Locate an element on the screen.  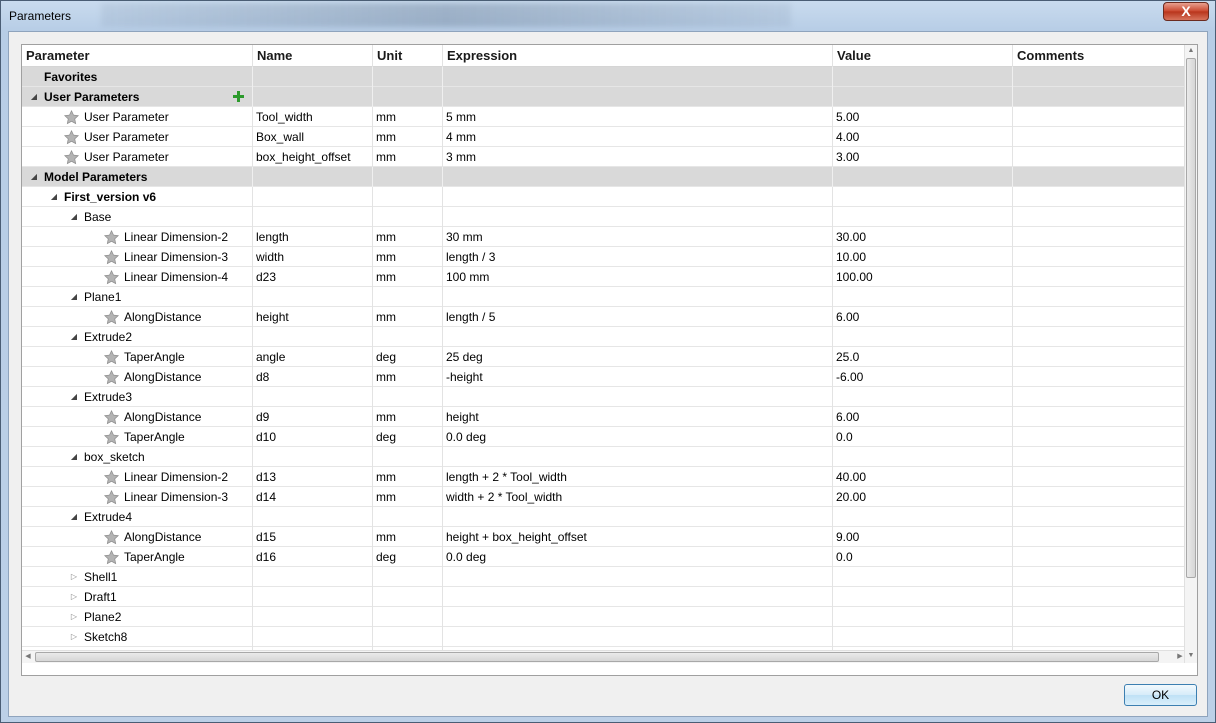
tree-node-row: ◢ Plane1 is located at coordinates (604, 297).